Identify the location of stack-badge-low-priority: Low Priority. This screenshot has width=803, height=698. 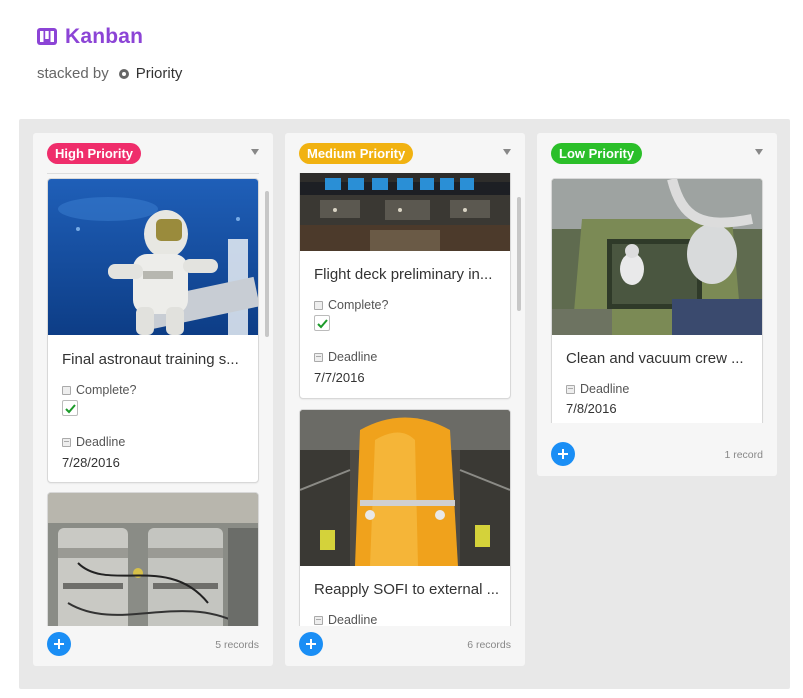
(597, 153).